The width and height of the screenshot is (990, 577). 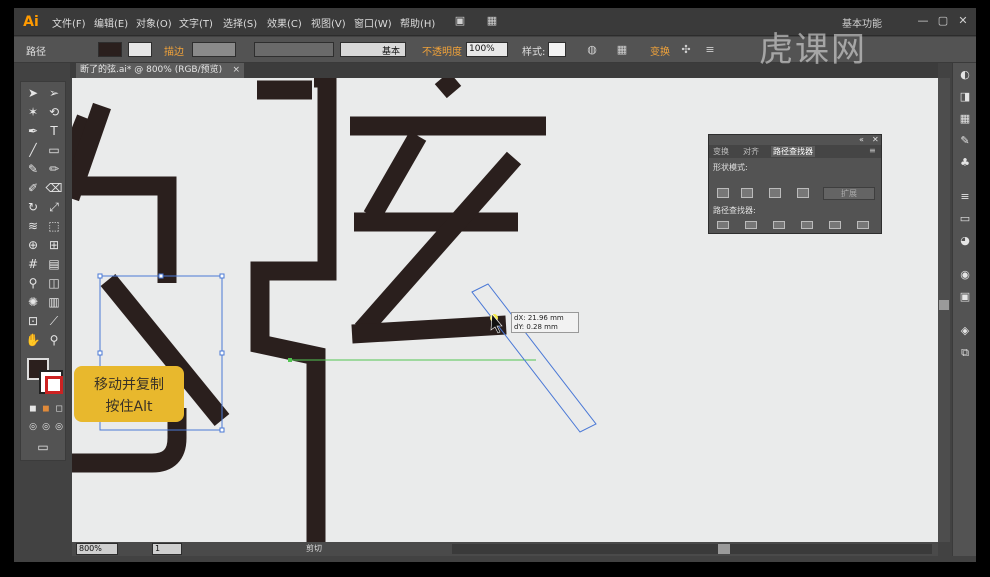 What do you see at coordinates (723, 225) in the screenshot?
I see `divide-button` at bounding box center [723, 225].